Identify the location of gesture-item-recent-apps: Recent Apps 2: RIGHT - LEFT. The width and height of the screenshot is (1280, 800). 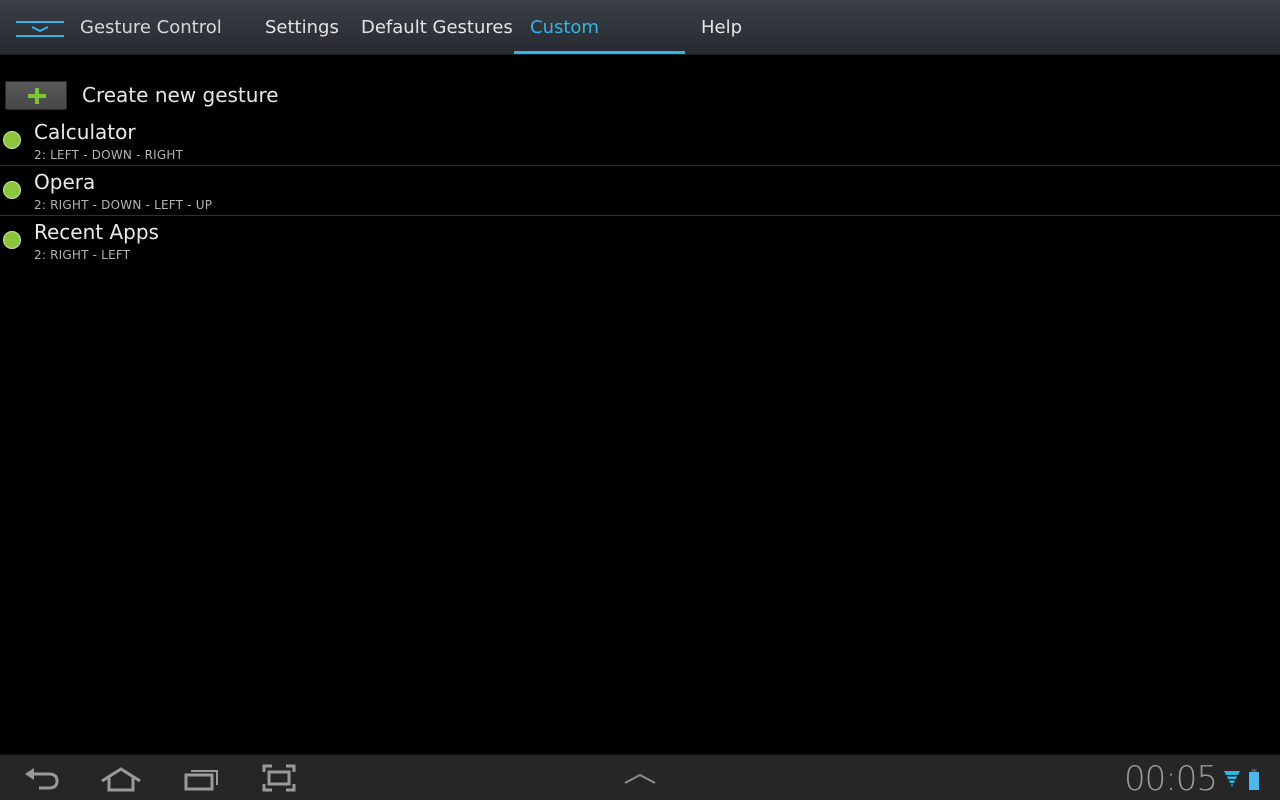
(640, 241).